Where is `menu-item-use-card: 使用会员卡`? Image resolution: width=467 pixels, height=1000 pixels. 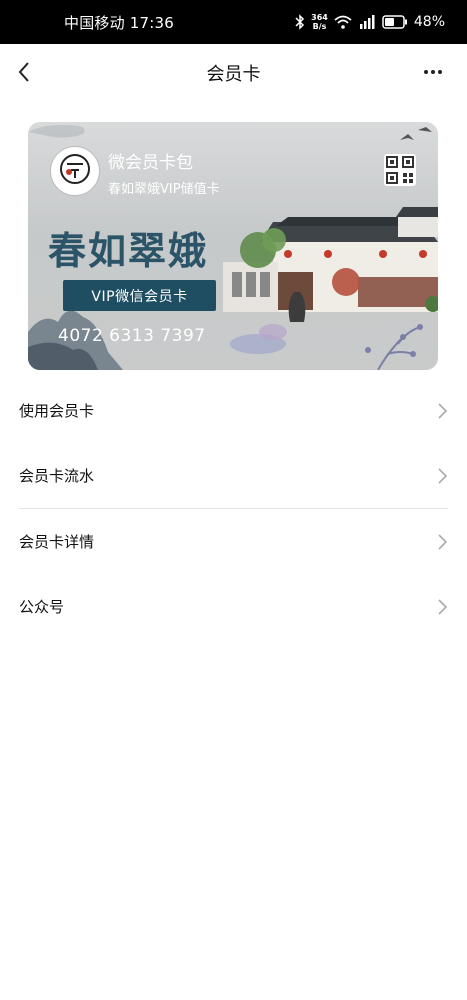 menu-item-use-card: 使用会员卡 is located at coordinates (233, 410).